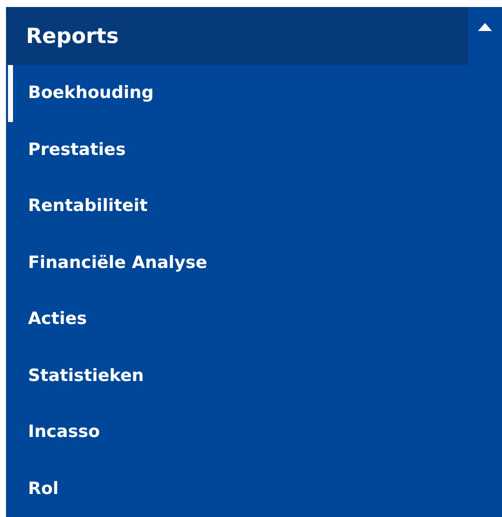  Describe the element at coordinates (255, 319) in the screenshot. I see `menu-item: Acties` at that location.